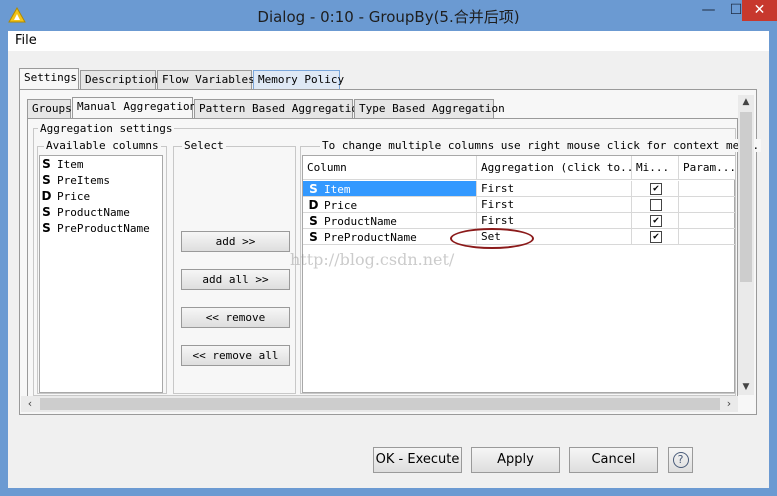 The image size is (777, 496). What do you see at coordinates (492, 238) in the screenshot?
I see `annotation-ellipse` at bounding box center [492, 238].